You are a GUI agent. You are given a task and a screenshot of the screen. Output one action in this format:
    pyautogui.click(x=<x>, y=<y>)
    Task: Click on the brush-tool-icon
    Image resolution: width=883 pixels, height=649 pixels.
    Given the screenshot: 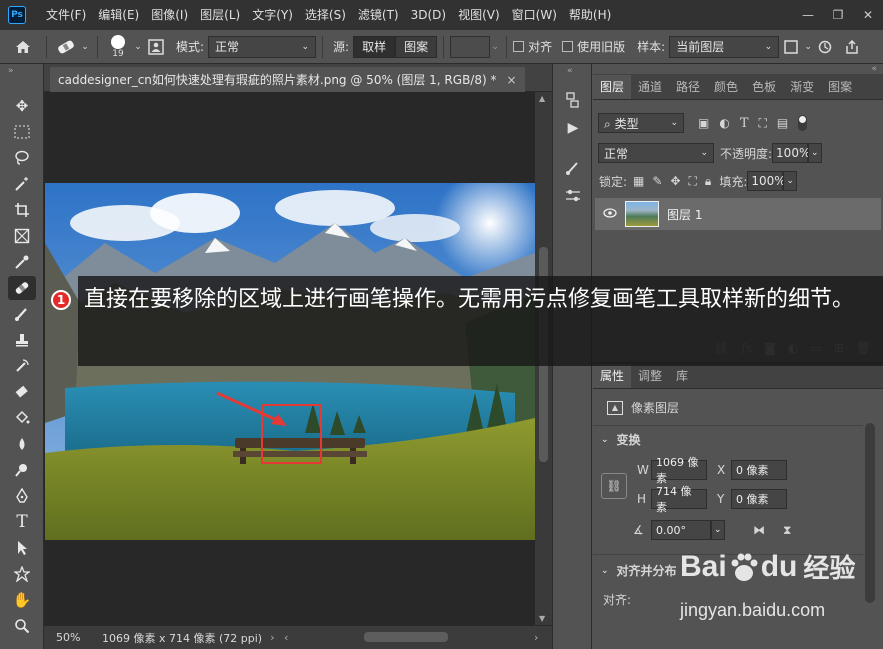 What is the action you would take?
    pyautogui.click(x=22, y=314)
    